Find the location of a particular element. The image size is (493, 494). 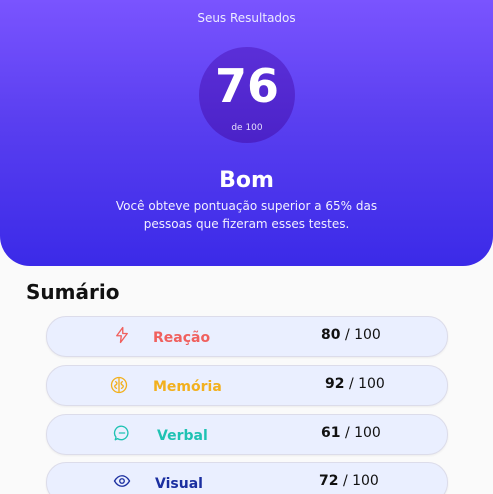

eye-icon is located at coordinates (122, 481).